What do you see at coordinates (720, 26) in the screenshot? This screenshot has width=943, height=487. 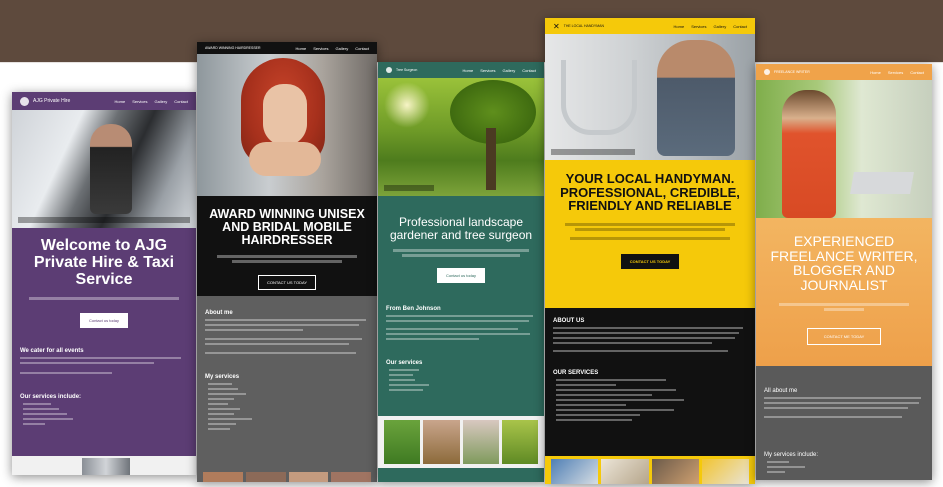 I see `handyman-menu-item: Gallery` at bounding box center [720, 26].